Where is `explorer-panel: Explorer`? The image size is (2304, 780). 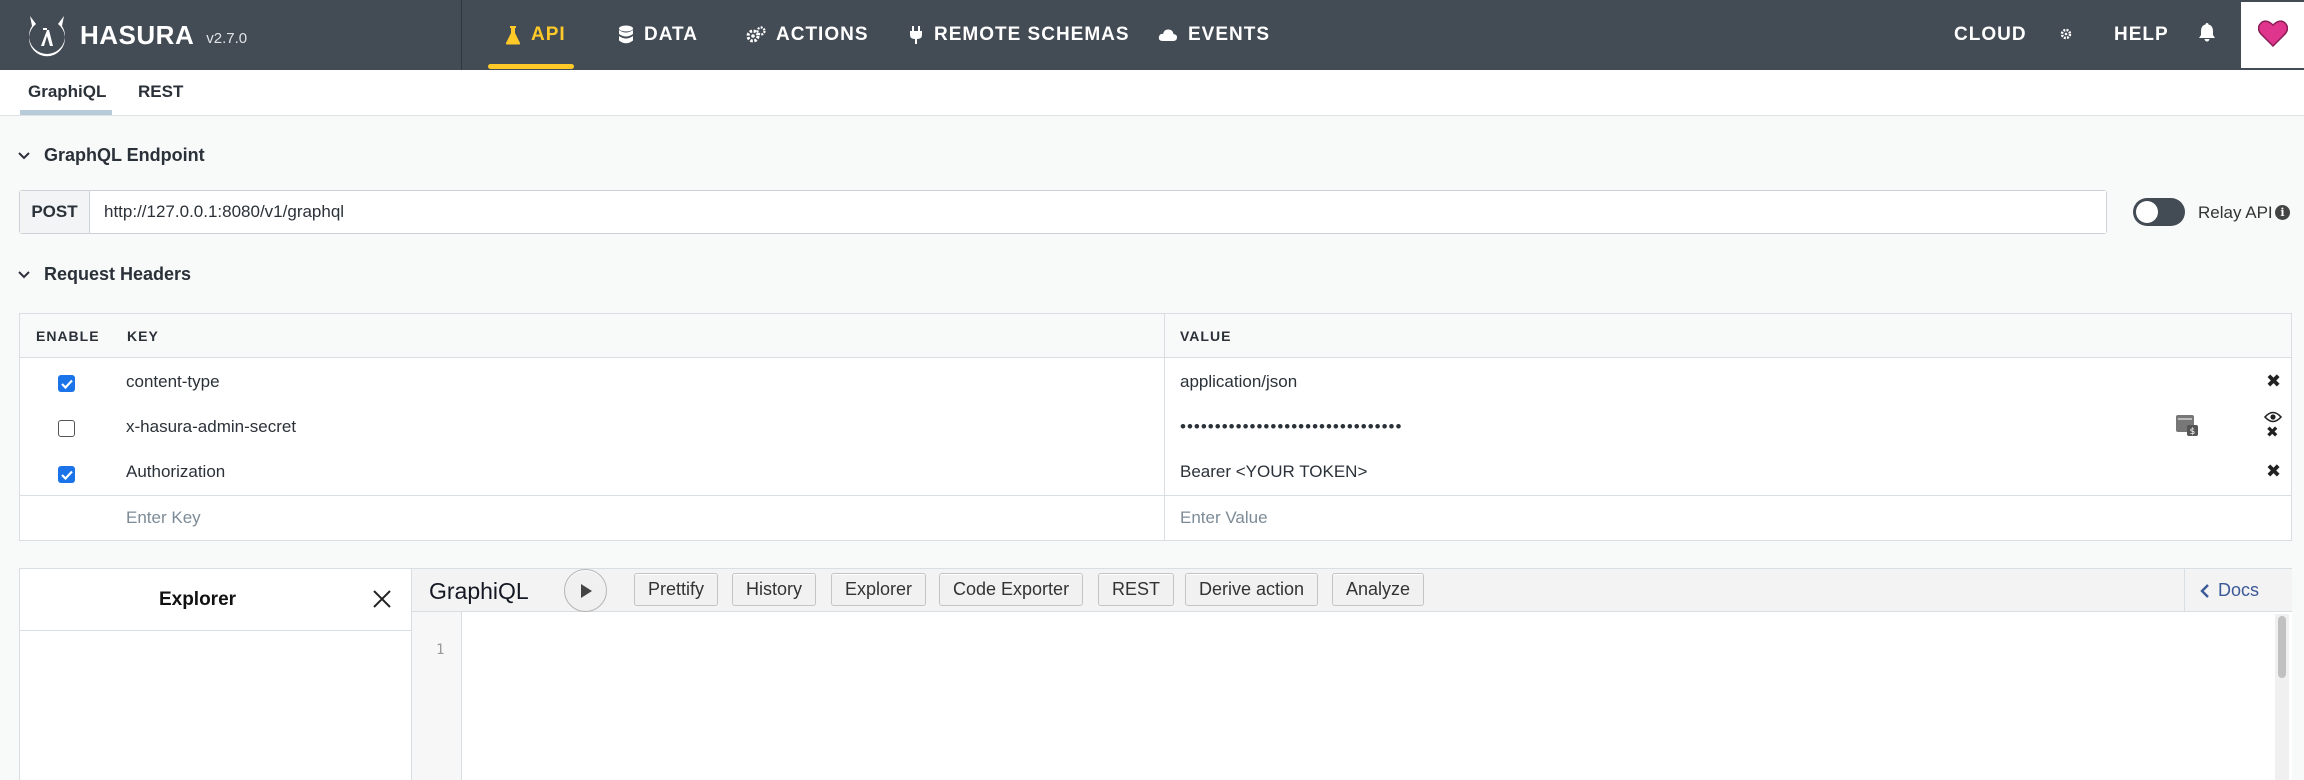 explorer-panel: Explorer is located at coordinates (215, 674).